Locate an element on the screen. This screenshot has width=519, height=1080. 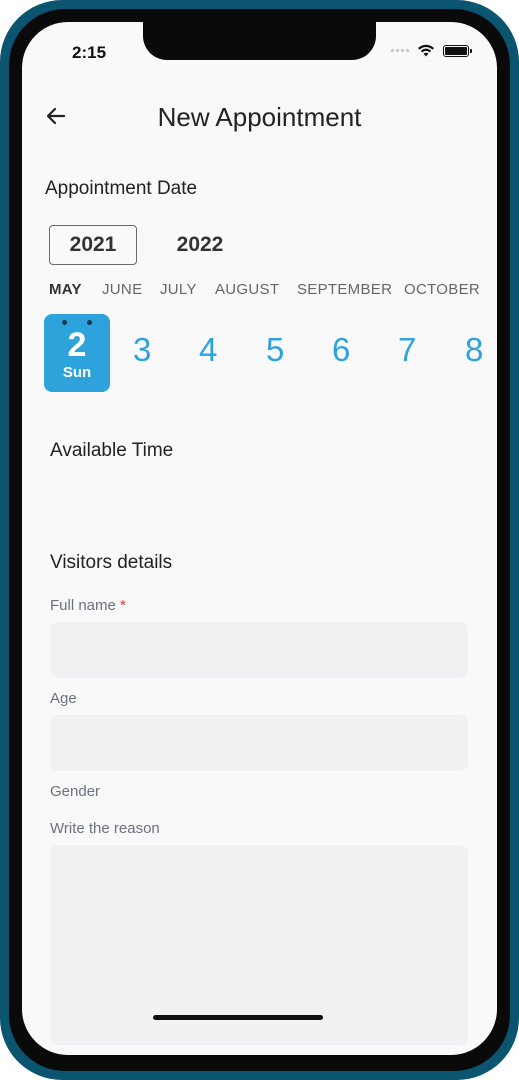
month-october: OCTOBER is located at coordinates (442, 289).